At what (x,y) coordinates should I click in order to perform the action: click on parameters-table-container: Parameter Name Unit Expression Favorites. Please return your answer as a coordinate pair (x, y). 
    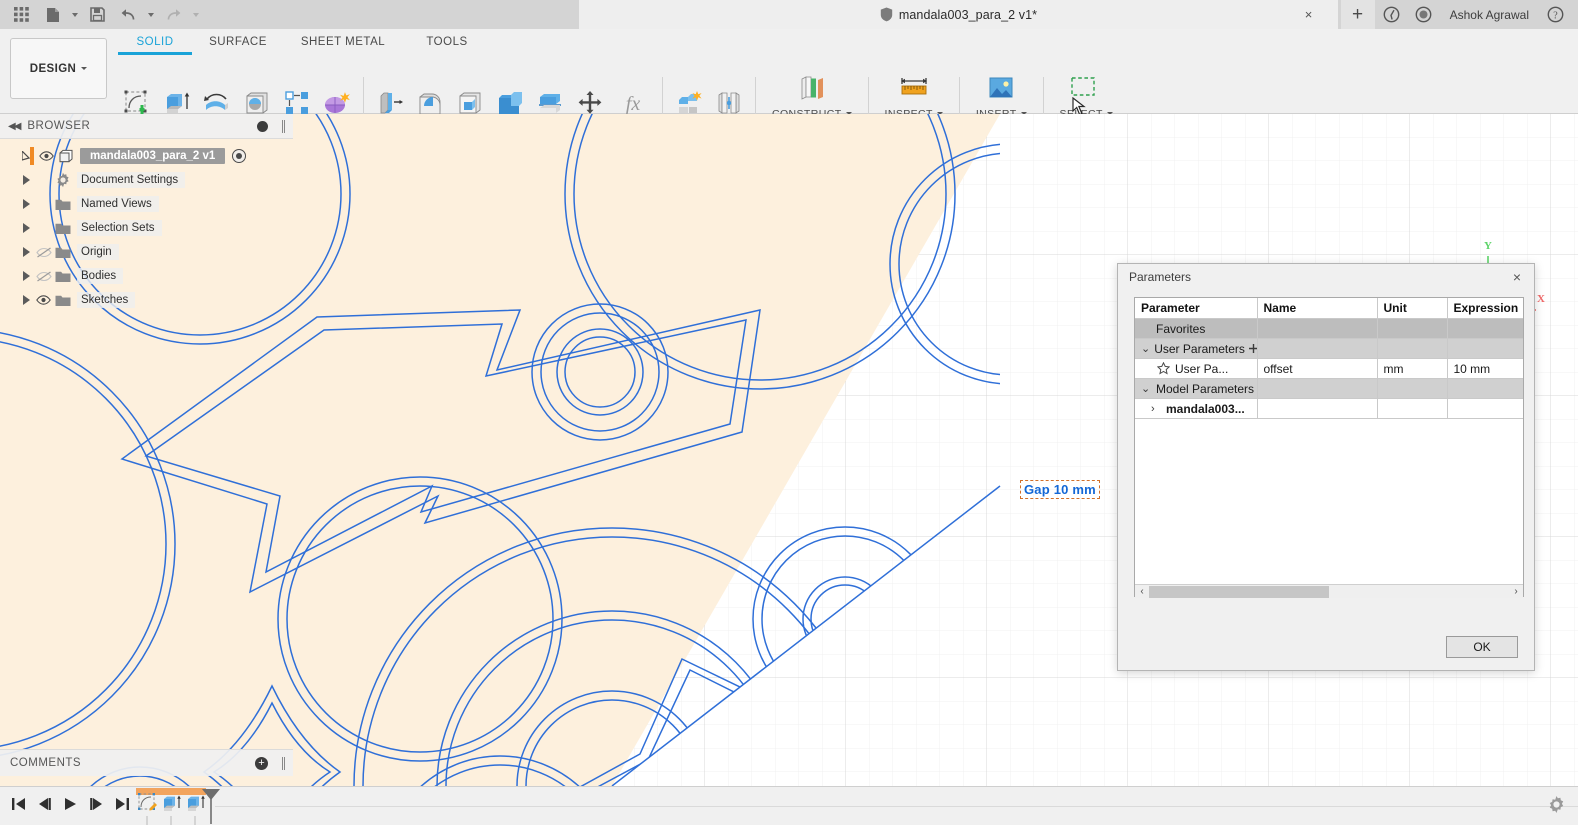
    Looking at the image, I should click on (1329, 447).